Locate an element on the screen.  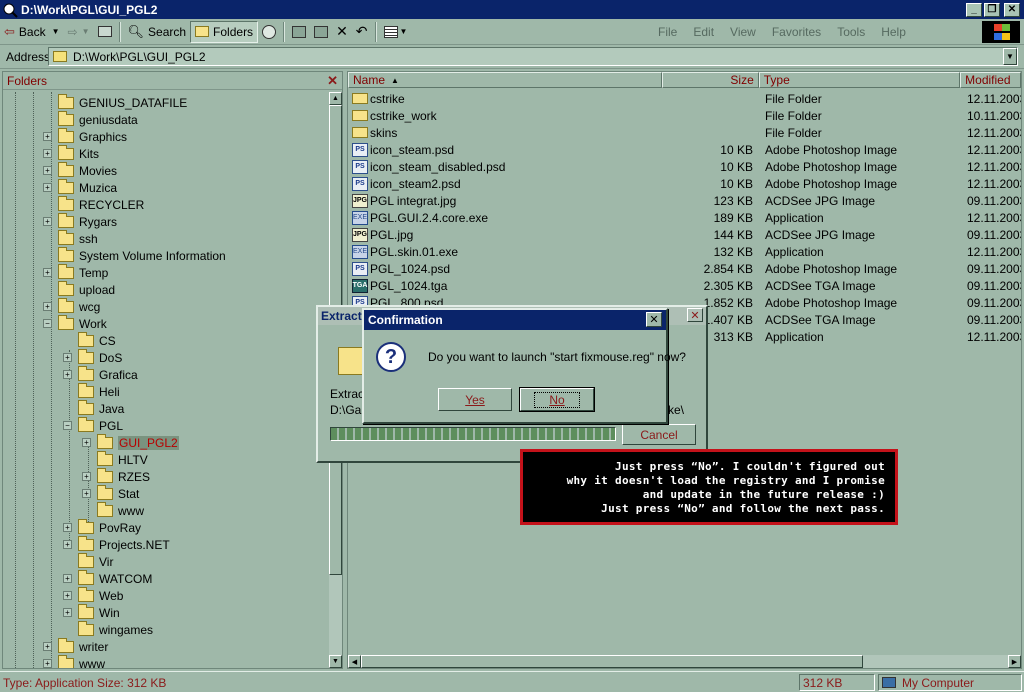
no-button: No is located at coordinates (557, 399).